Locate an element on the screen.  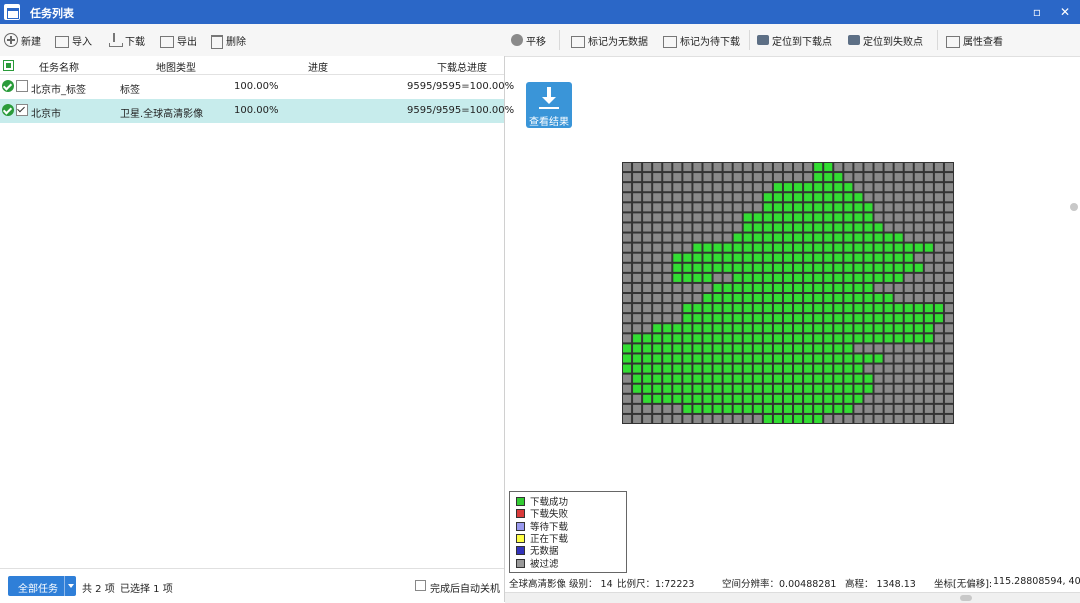
task-row: 北京市 卫星.全球高清影像 100.00% 9595/9595=100.00% is located at coordinates (257, 111).